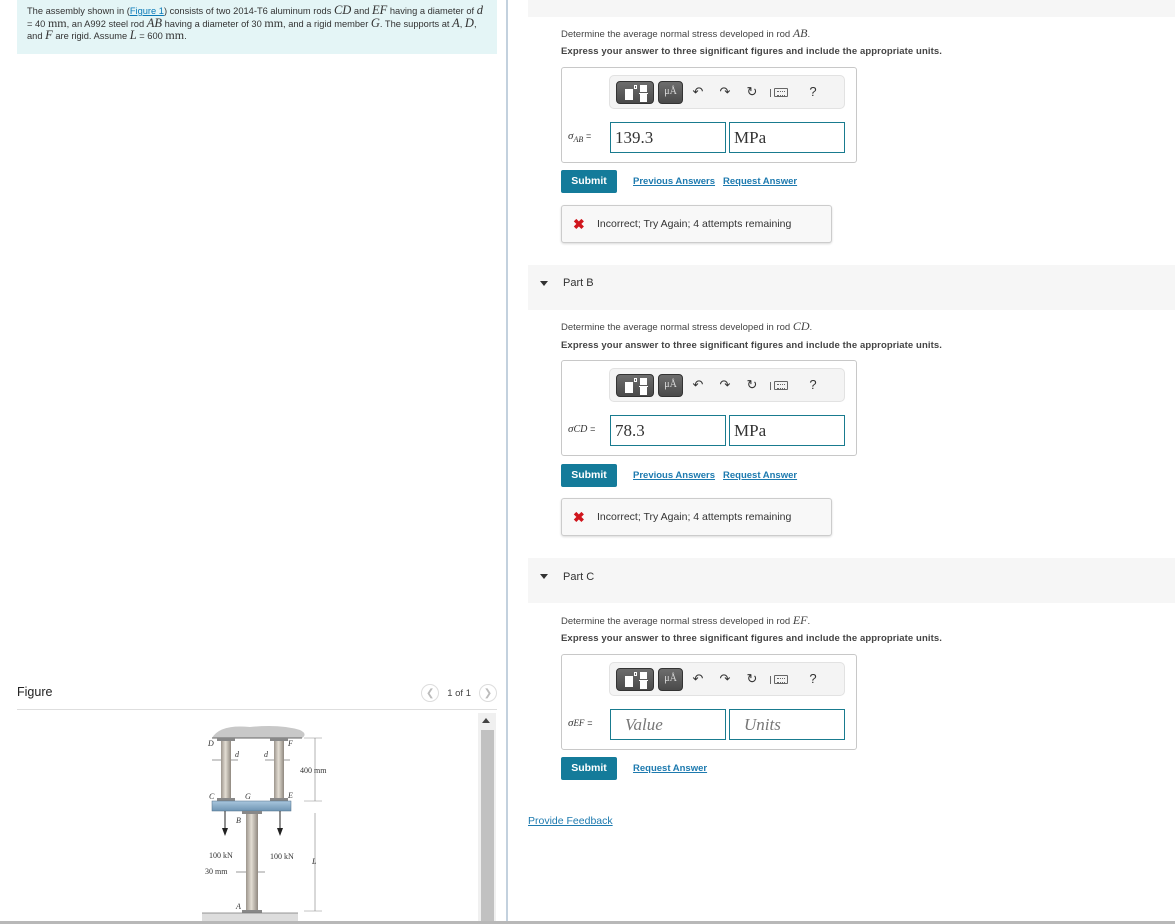 This screenshot has height=924, width=1175. I want to click on problem-text: having a diameter of, so click(432, 11).